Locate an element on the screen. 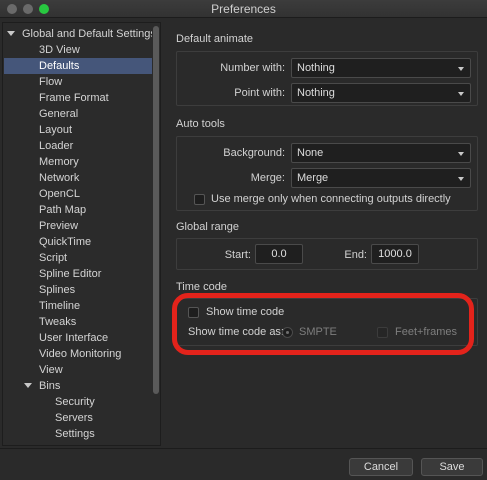  sidebar-item: Loader is located at coordinates (38, 146).